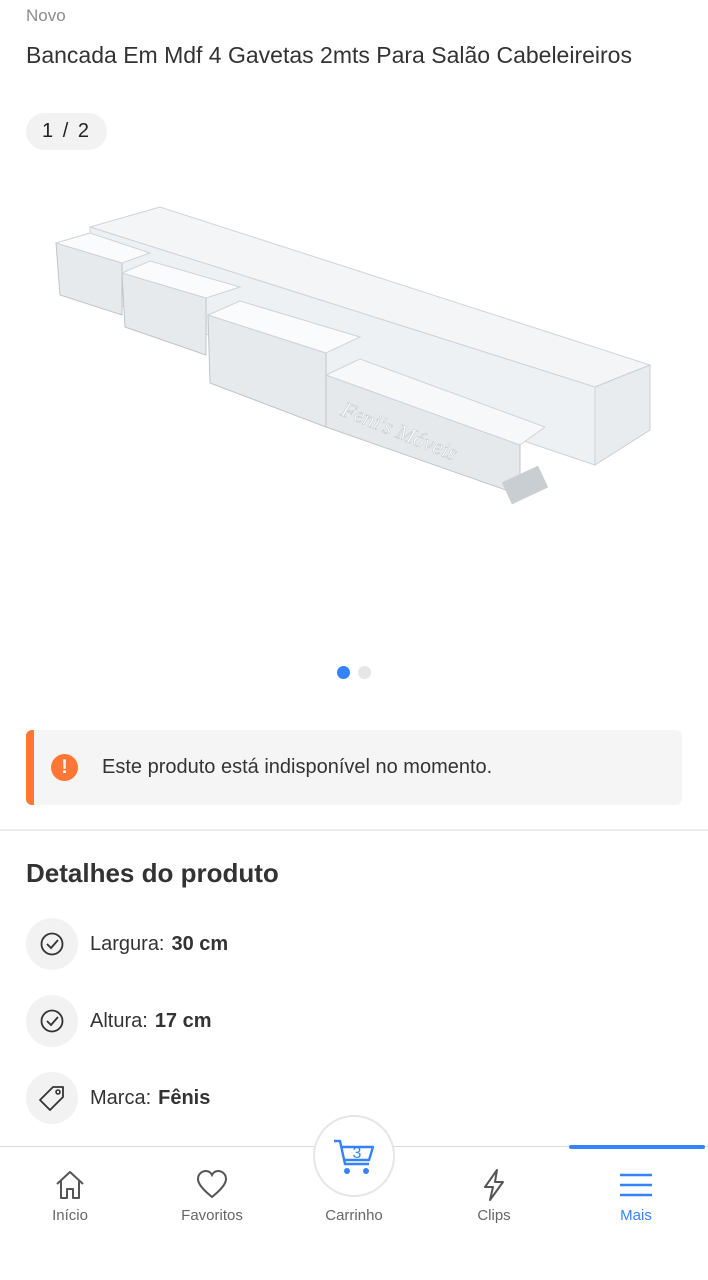 The image size is (708, 1280). I want to click on spec-value: Fênis, so click(184, 1097).